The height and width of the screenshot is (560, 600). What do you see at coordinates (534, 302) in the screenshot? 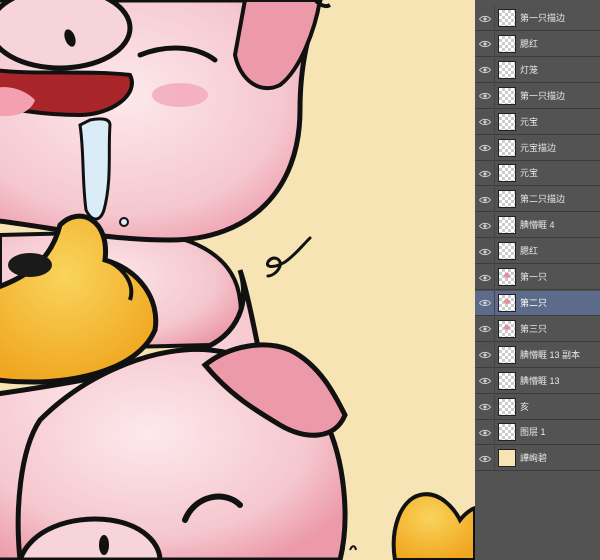
I see `layer-name: 第二只` at bounding box center [534, 302].